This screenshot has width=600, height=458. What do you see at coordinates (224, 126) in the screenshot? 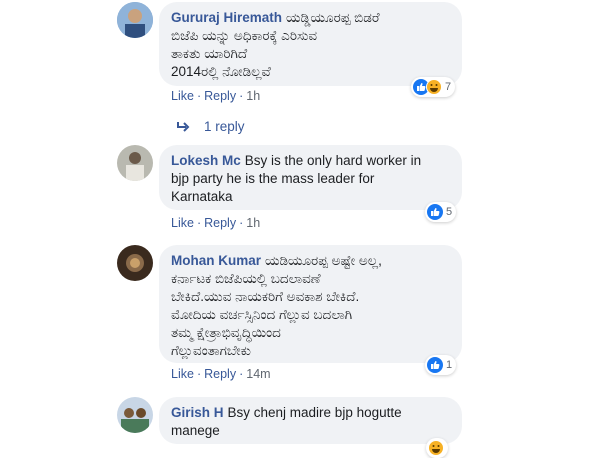
I see `replies-count-label: 1 reply` at bounding box center [224, 126].